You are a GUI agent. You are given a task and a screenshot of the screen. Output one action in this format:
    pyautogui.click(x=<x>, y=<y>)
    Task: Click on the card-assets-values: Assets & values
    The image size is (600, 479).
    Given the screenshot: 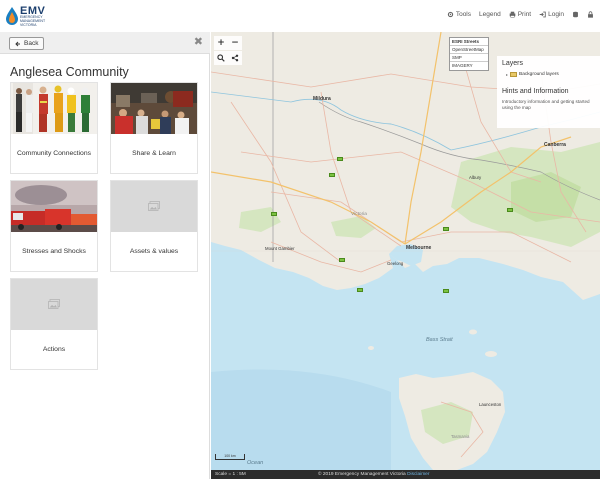 What is the action you would take?
    pyautogui.click(x=154, y=226)
    